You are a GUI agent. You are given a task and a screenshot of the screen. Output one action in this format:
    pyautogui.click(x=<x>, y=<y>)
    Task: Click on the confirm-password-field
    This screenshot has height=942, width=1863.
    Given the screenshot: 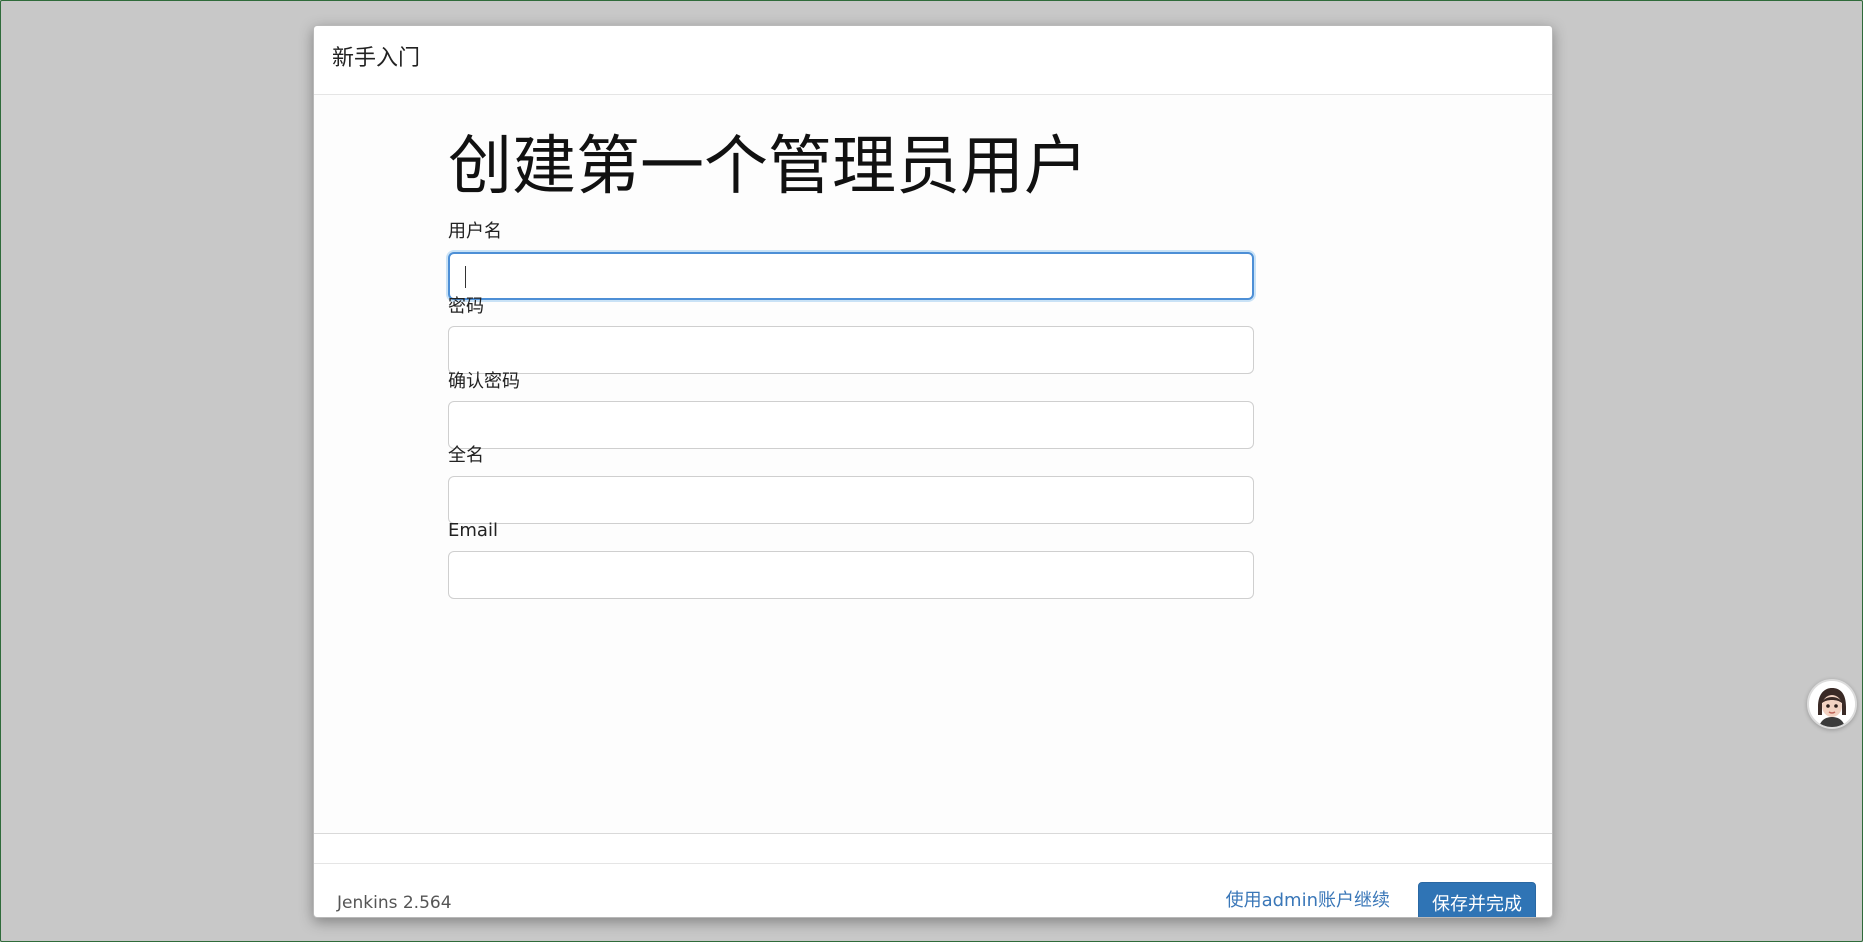 What is the action you would take?
    pyautogui.click(x=851, y=425)
    